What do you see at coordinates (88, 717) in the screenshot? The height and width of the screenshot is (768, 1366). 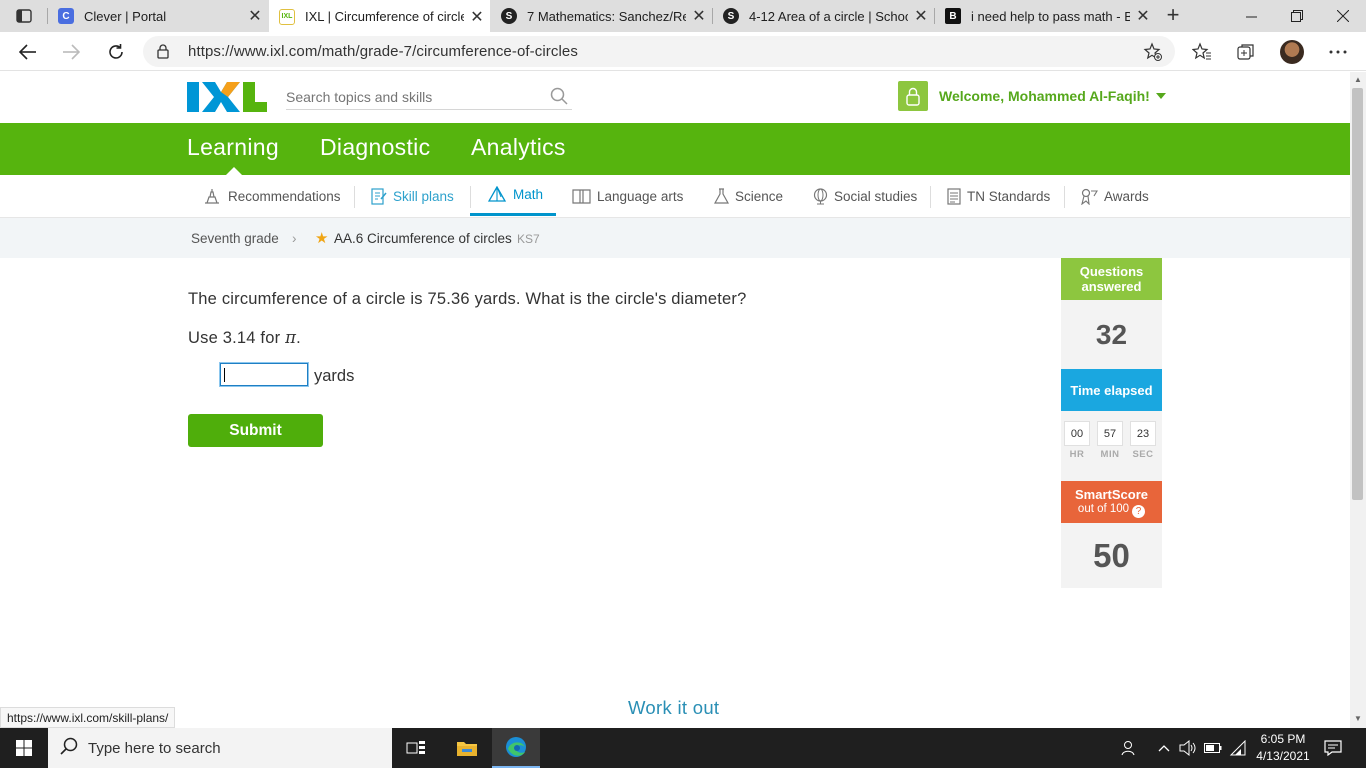 I see `status-bar-link: https://www.ixl.com/skill-plans/` at bounding box center [88, 717].